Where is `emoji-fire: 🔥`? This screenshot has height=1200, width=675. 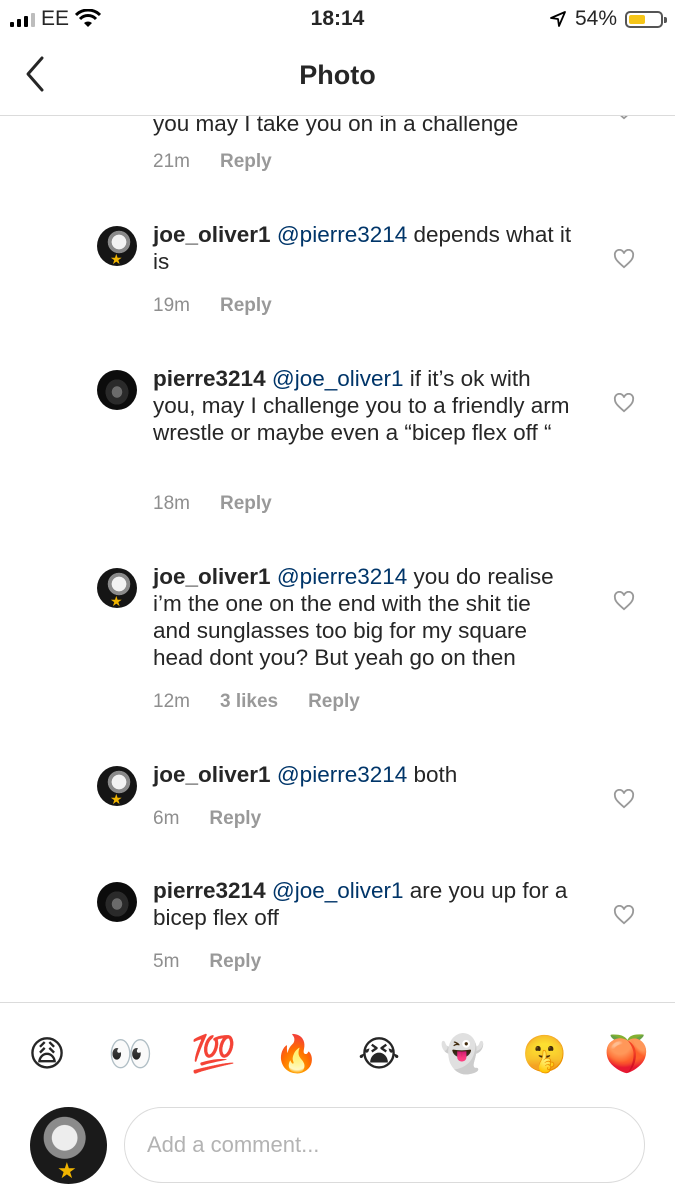
emoji-fire: 🔥 is located at coordinates (296, 1055).